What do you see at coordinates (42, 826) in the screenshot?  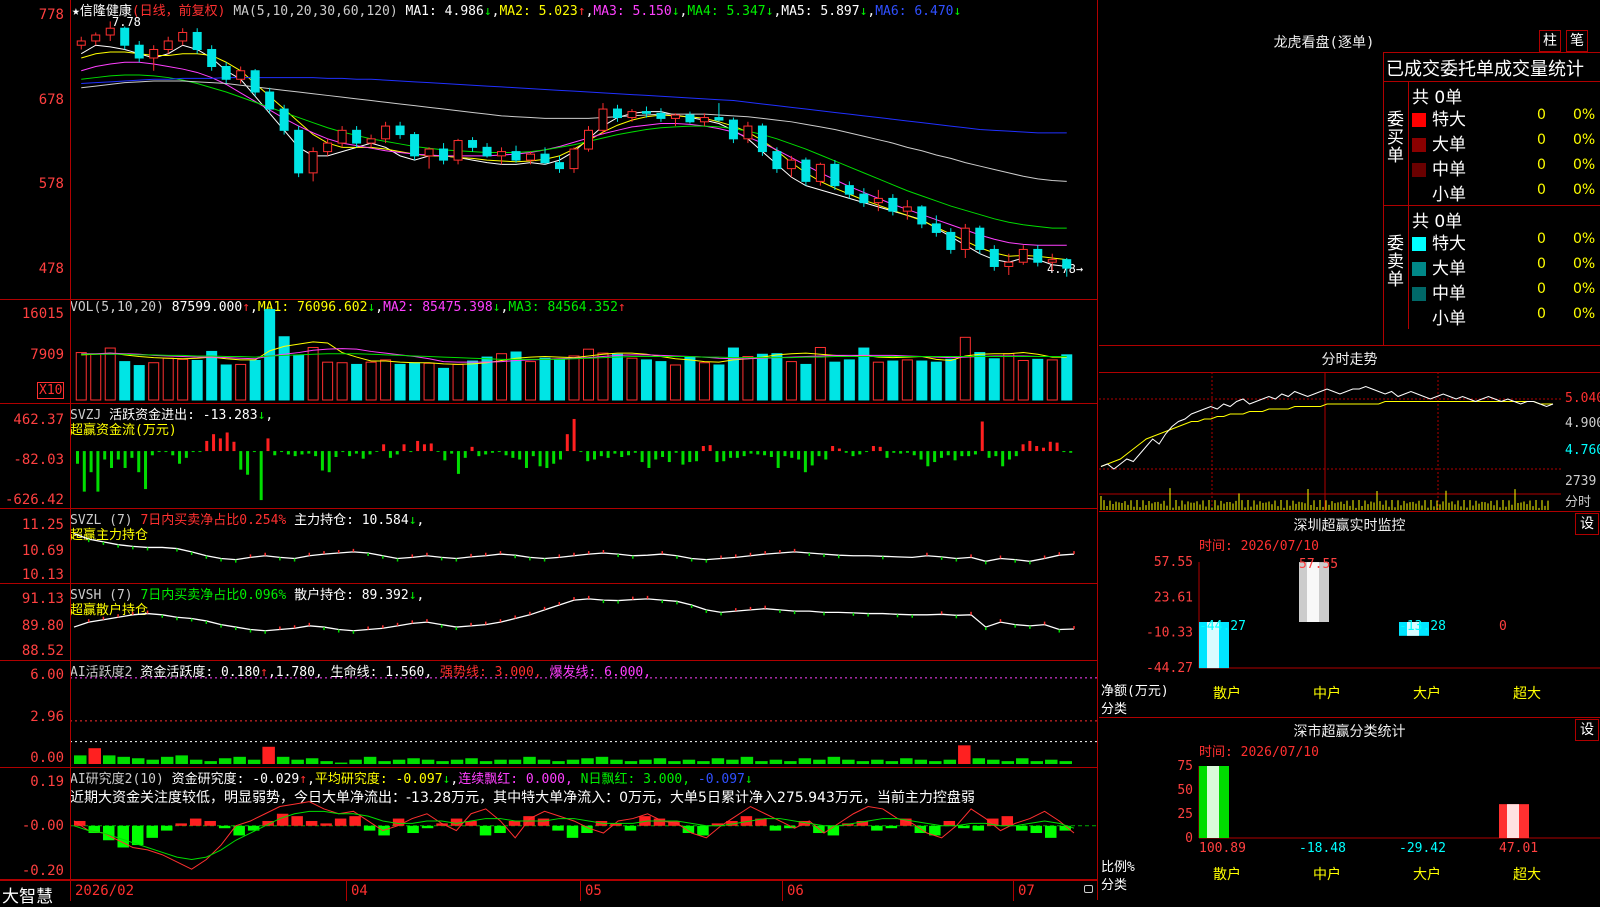 I see `ai-research-tick: -0.00` at bounding box center [42, 826].